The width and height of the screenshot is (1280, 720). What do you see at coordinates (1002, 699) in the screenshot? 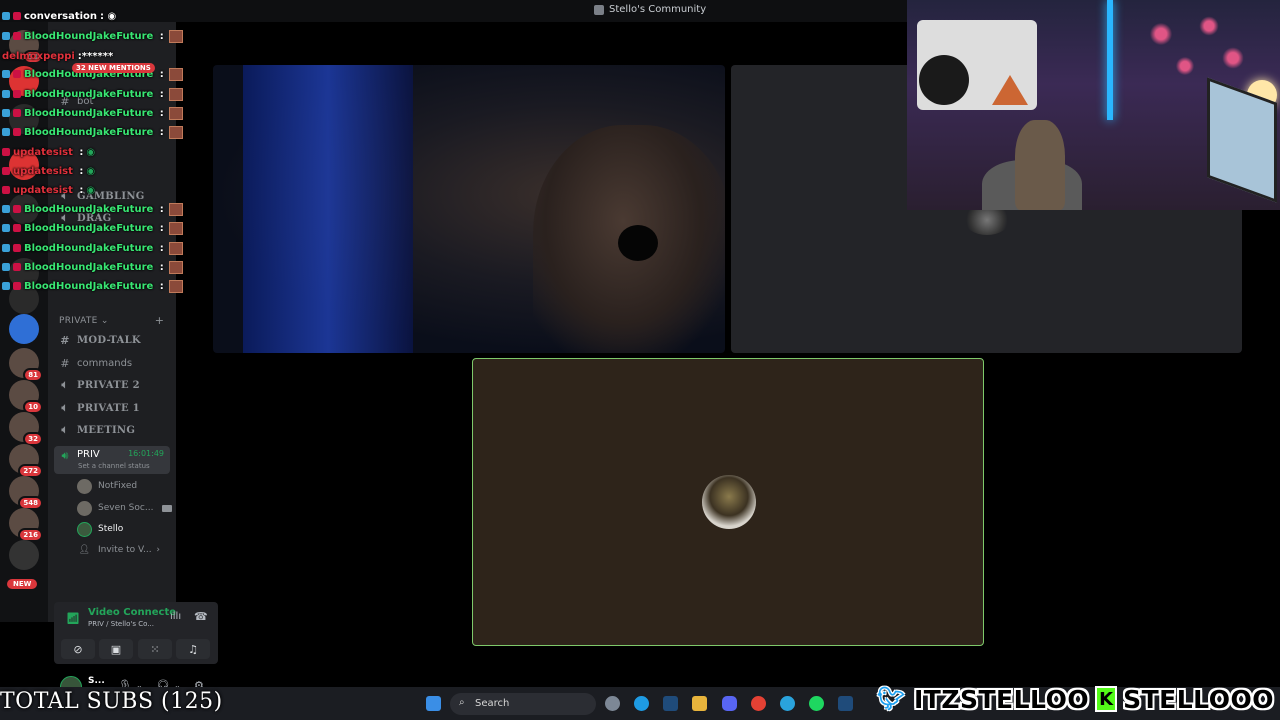
I see `twitter-handle: ITZSTELLOO` at bounding box center [1002, 699].